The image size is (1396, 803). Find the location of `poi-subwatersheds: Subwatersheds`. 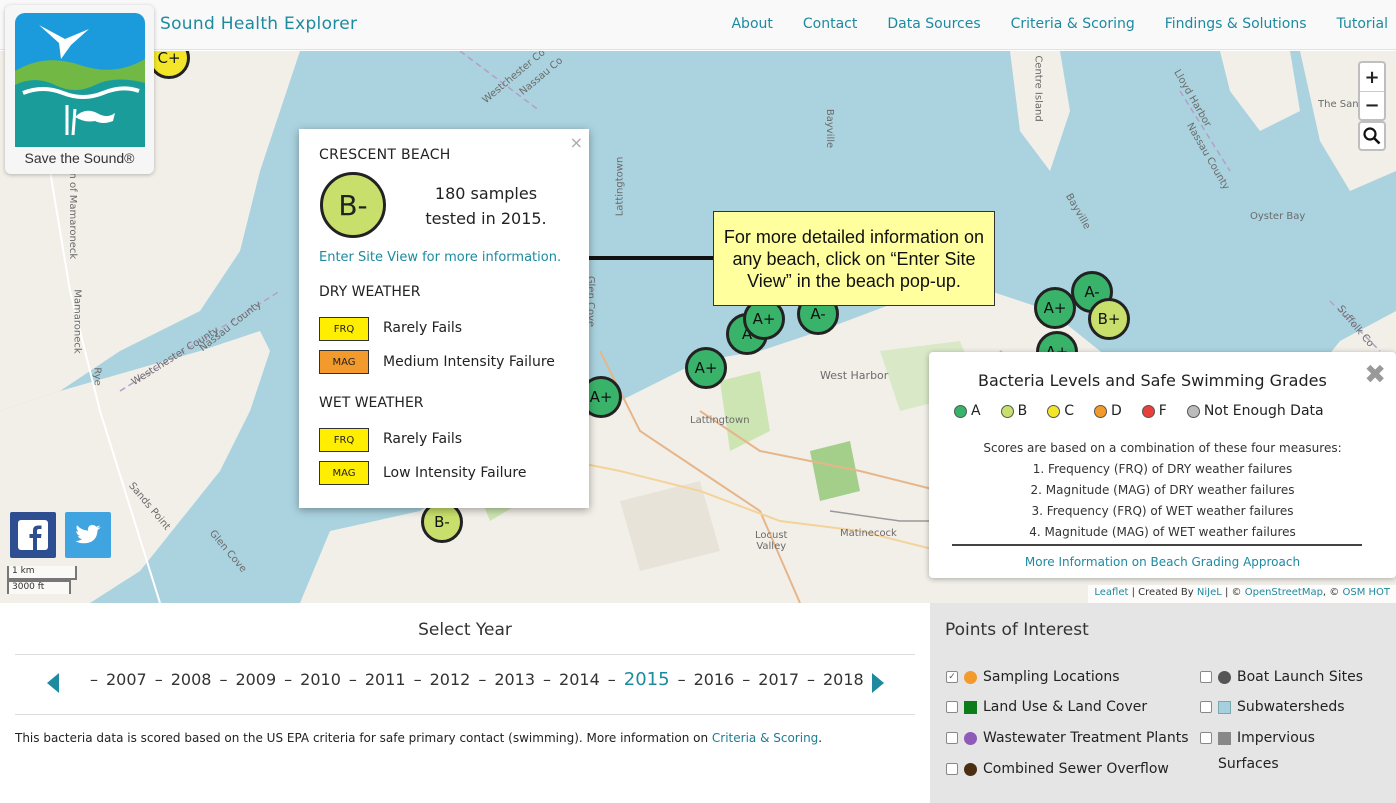

poi-subwatersheds: Subwatersheds is located at coordinates (1272, 707).